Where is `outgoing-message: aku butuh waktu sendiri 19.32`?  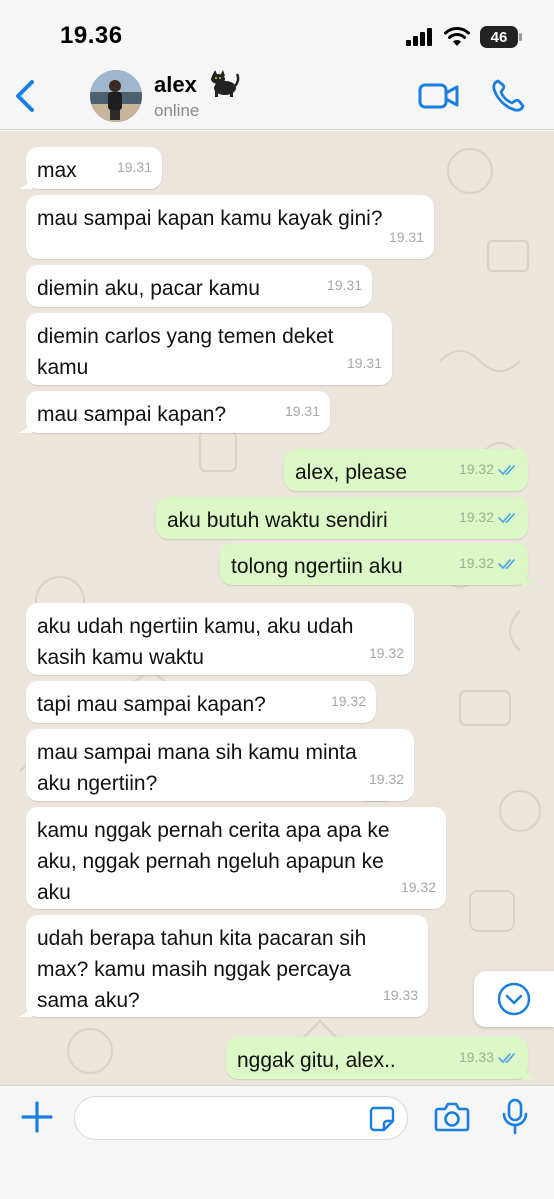
outgoing-message: aku butuh waktu sendiri 19.32 is located at coordinates (342, 518).